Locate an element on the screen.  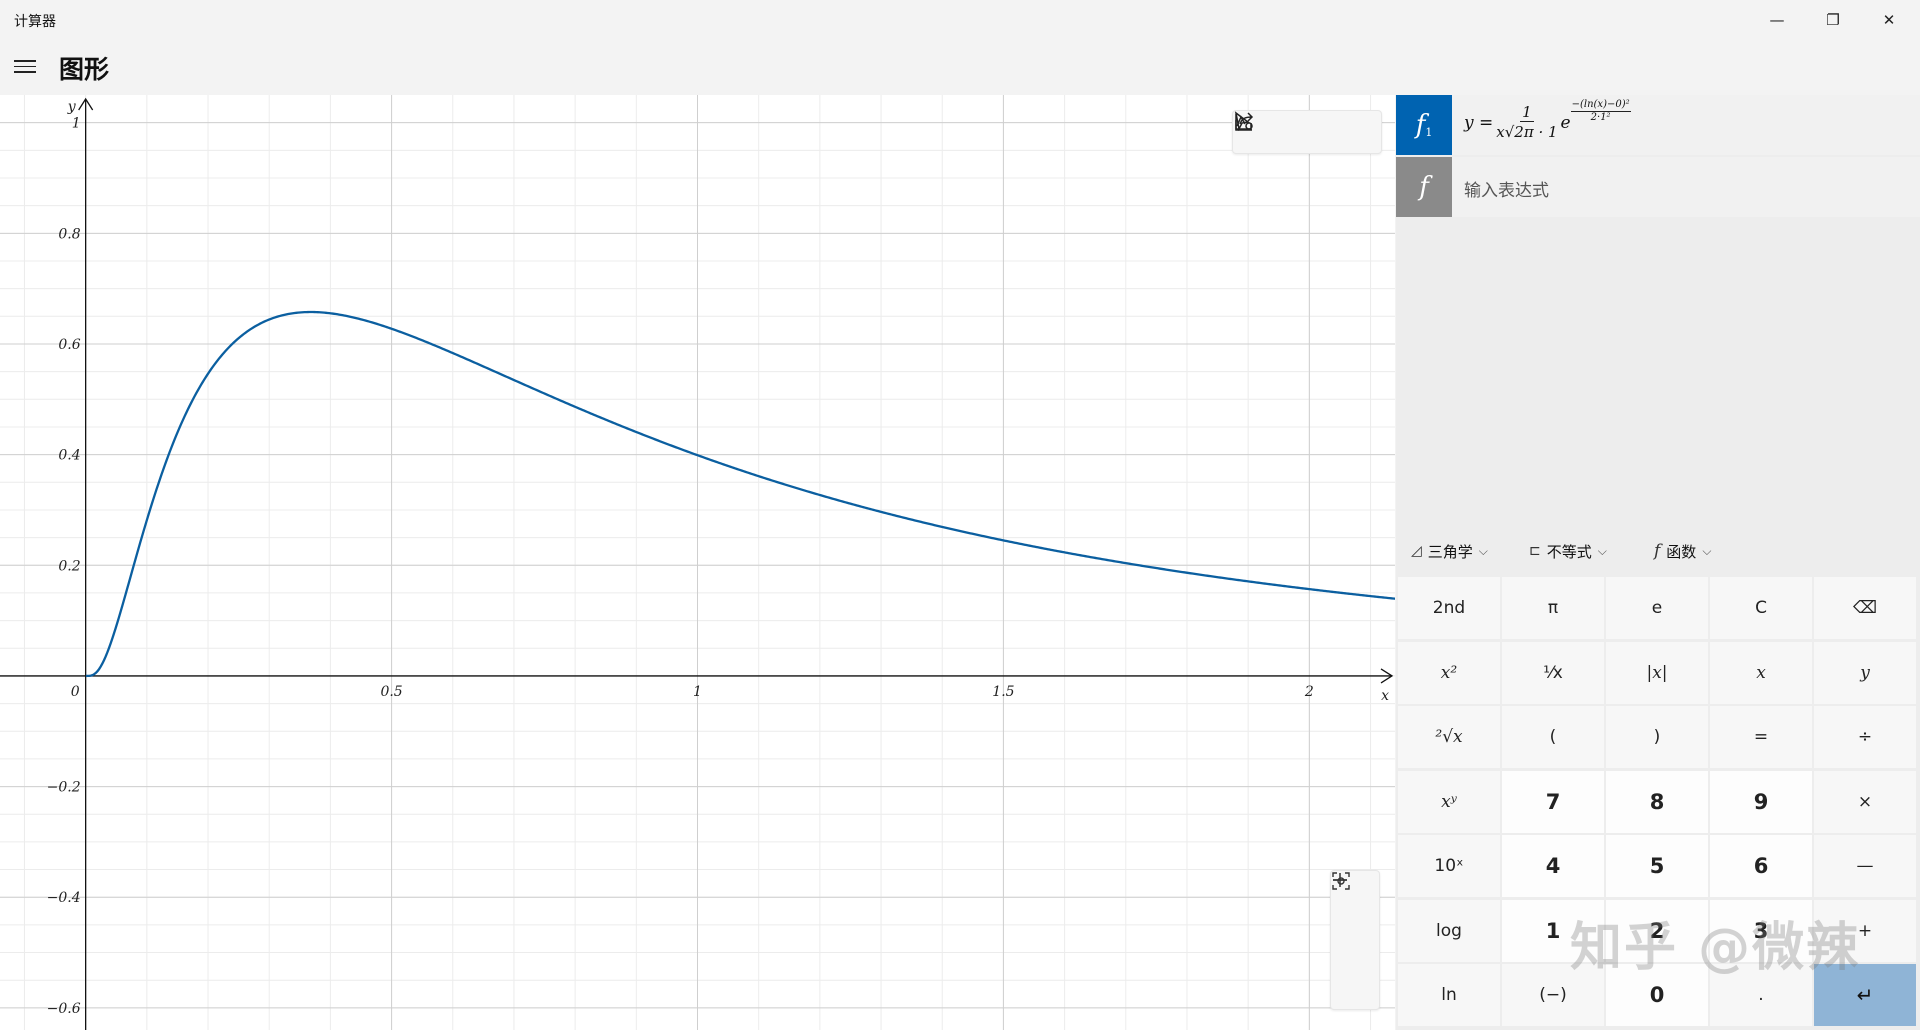
keypad-tabs: ◿ 三角学 ⌵ ⊏ 不等式 ⌵ f 函数 ⌵ is located at coordinates (1658, 551).